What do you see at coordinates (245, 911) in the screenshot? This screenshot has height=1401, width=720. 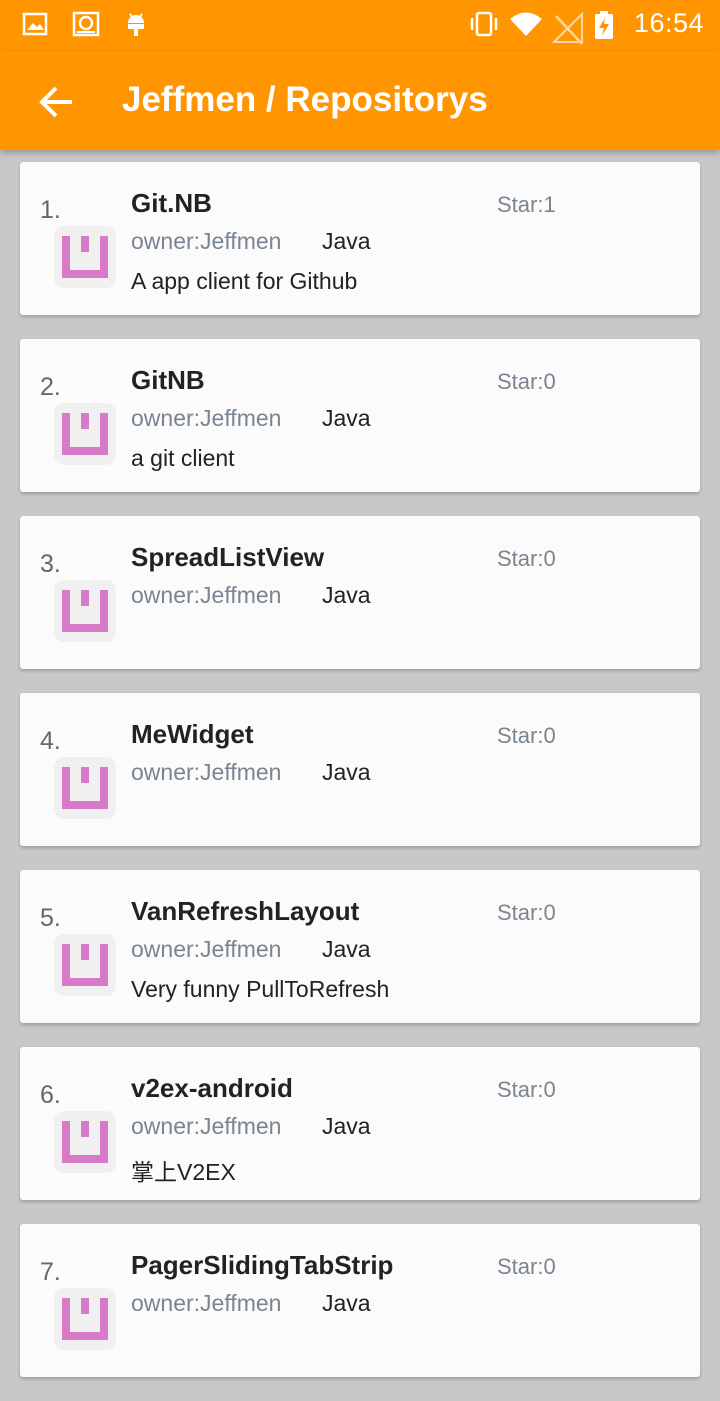 I see `repo-name: VanRefreshLayout` at bounding box center [245, 911].